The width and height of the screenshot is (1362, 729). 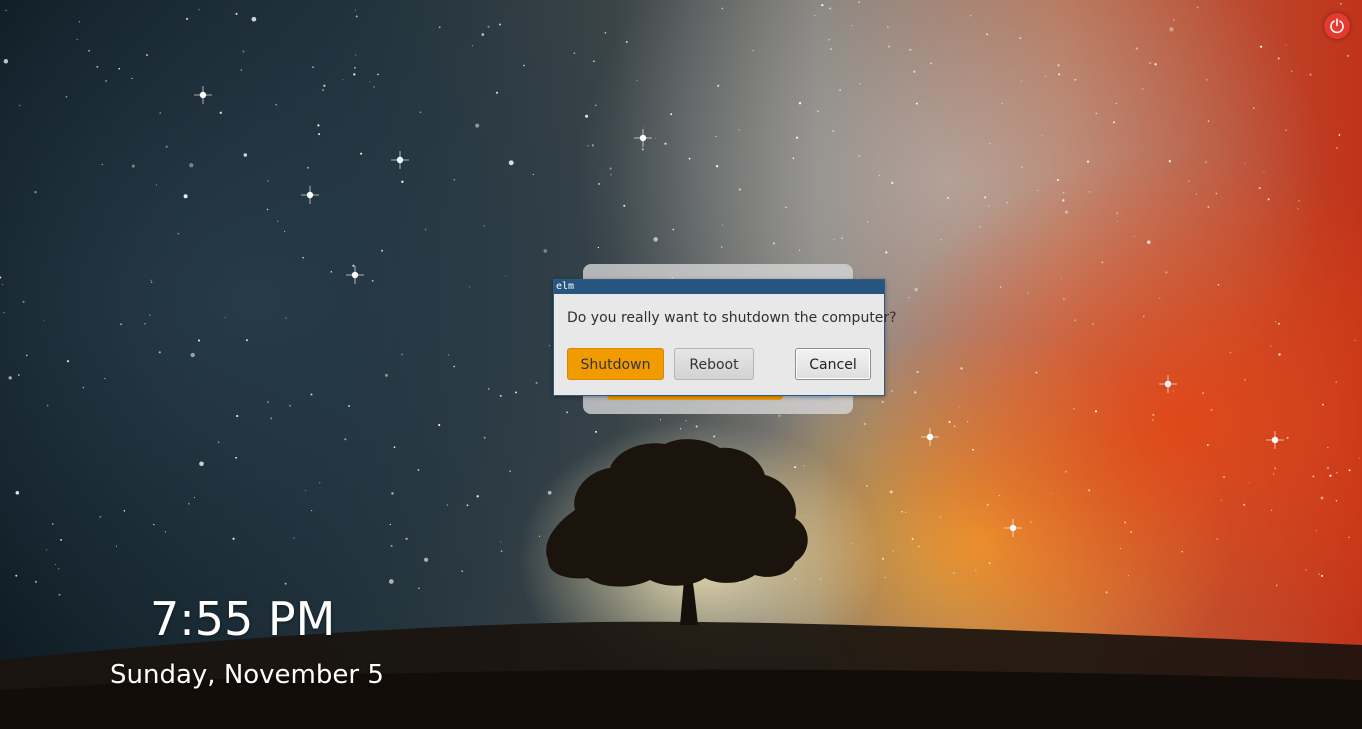 What do you see at coordinates (243, 619) in the screenshot?
I see `clock-time: 7:55 PM` at bounding box center [243, 619].